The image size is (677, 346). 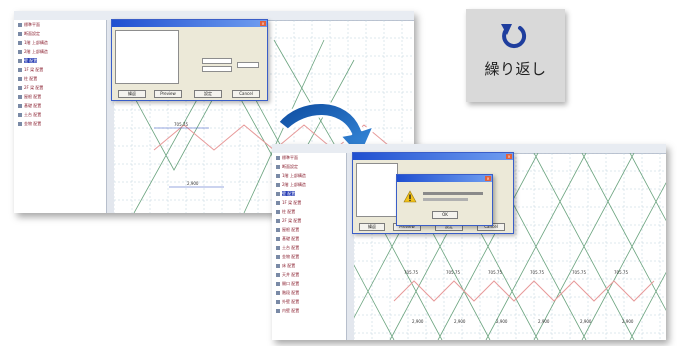 I want to click on tree-item-label: 柱 配置, so click(x=289, y=211).